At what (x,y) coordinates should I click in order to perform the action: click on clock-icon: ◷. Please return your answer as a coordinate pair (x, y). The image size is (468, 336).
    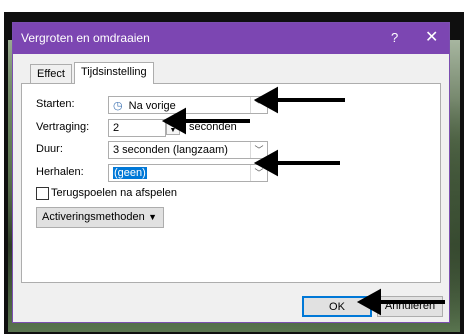
    Looking at the image, I should click on (118, 106).